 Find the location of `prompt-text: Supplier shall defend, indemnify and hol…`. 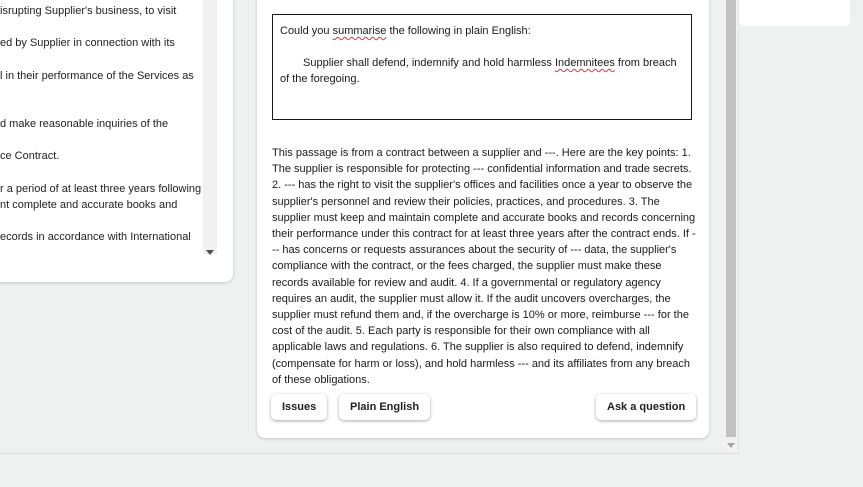

prompt-text: Supplier shall defend, indemnify and hol… is located at coordinates (429, 63).